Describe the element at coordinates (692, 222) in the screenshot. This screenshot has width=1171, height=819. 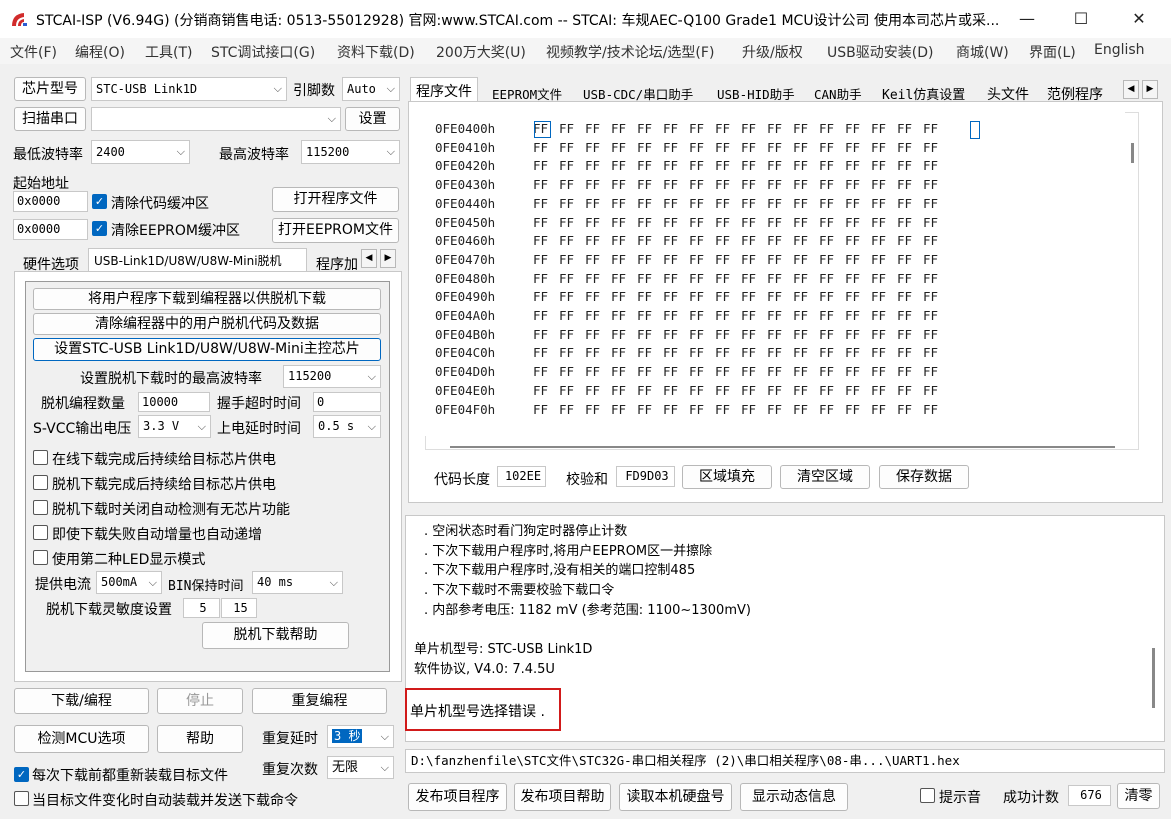
I see `hex-row: 0FE0450h FF FF FF FF FF FF FF FF FF FF FF FF FF FF FF FF` at that location.